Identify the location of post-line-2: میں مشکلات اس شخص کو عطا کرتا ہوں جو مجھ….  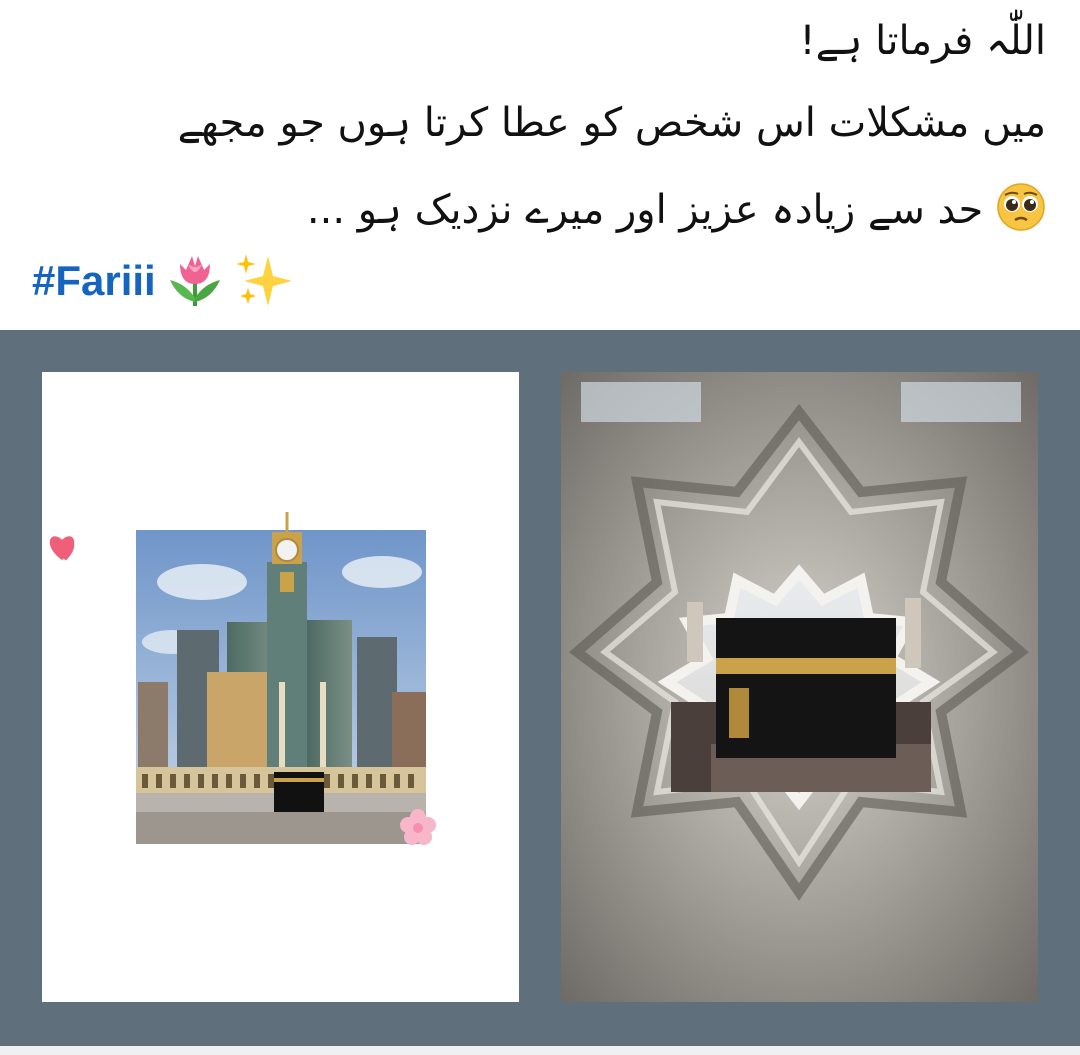
(611, 123).